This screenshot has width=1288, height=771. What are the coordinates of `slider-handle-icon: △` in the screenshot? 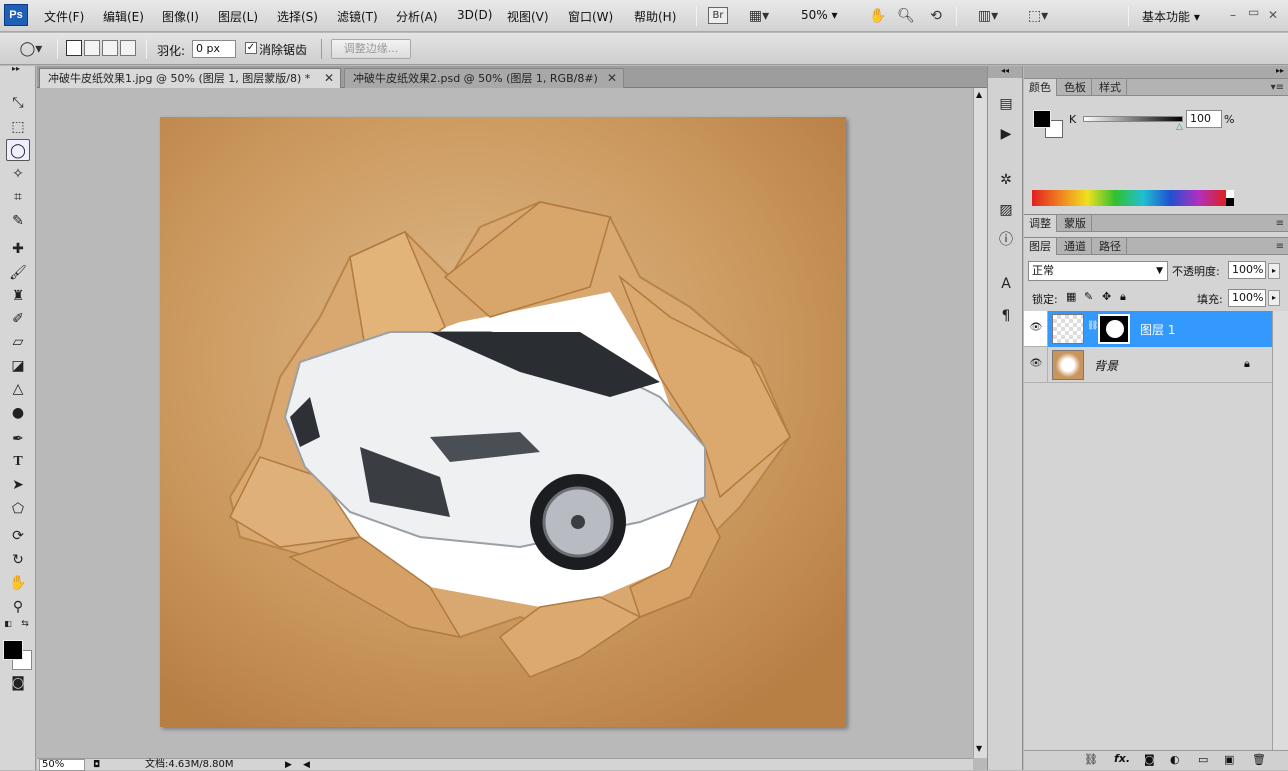 It's located at (1179, 127).